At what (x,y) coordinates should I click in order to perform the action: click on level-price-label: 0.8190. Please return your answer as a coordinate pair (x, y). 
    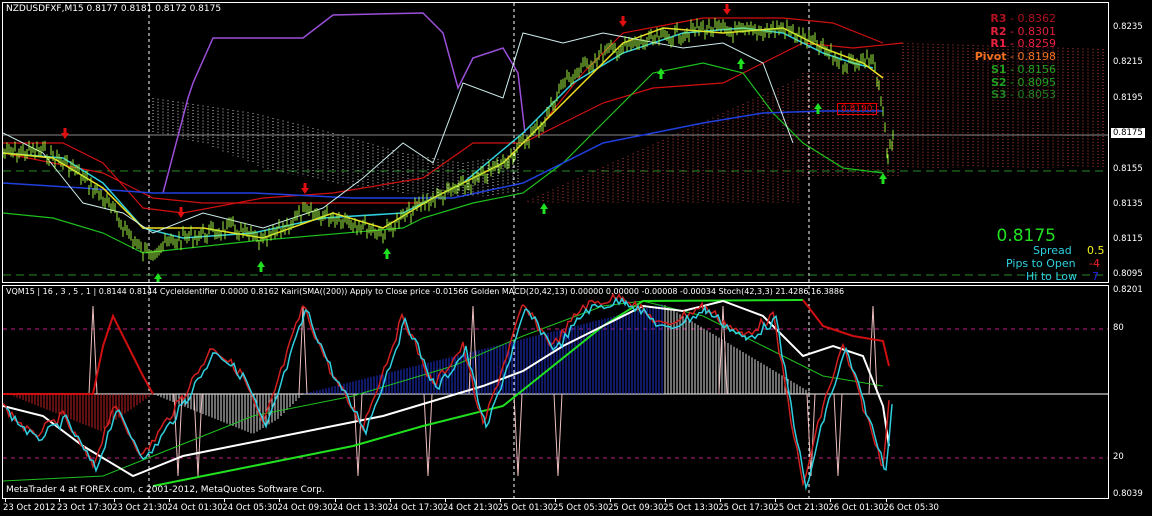
    Looking at the image, I should click on (857, 109).